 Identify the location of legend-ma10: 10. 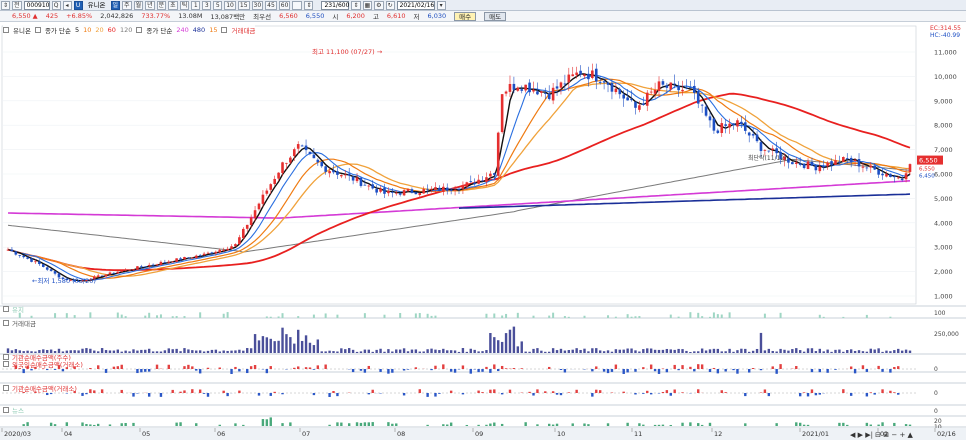
(87, 30).